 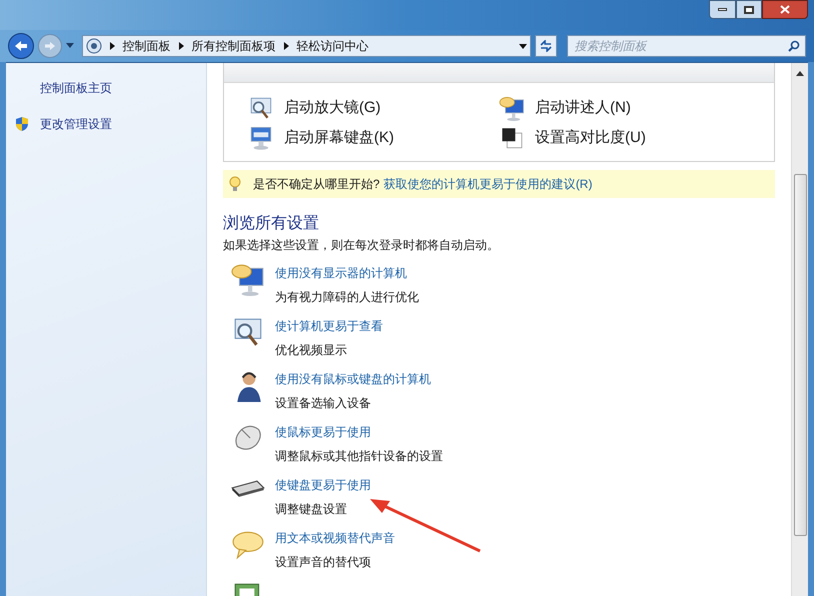 I want to click on close-icon, so click(x=785, y=9).